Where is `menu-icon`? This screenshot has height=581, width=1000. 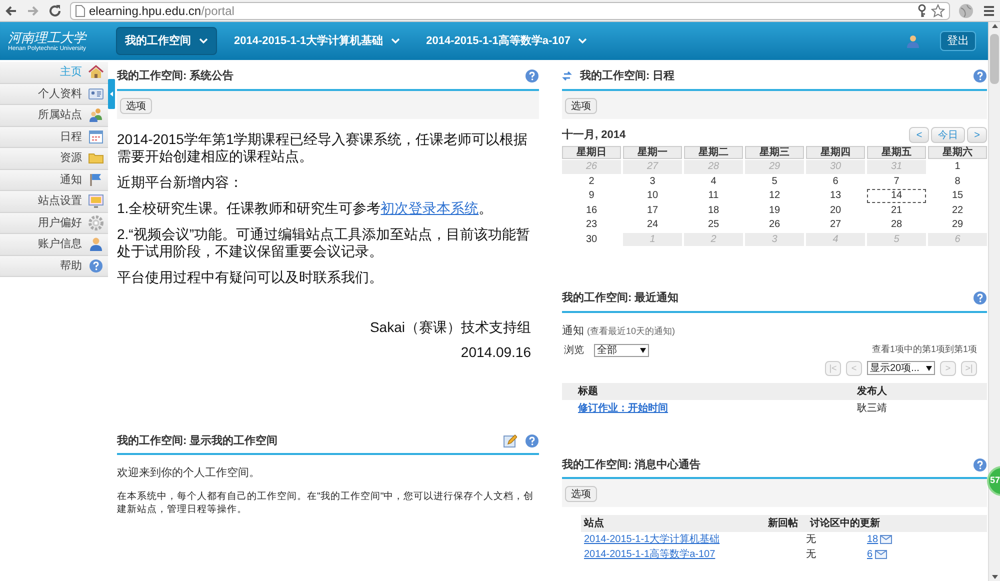
menu-icon is located at coordinates (989, 11).